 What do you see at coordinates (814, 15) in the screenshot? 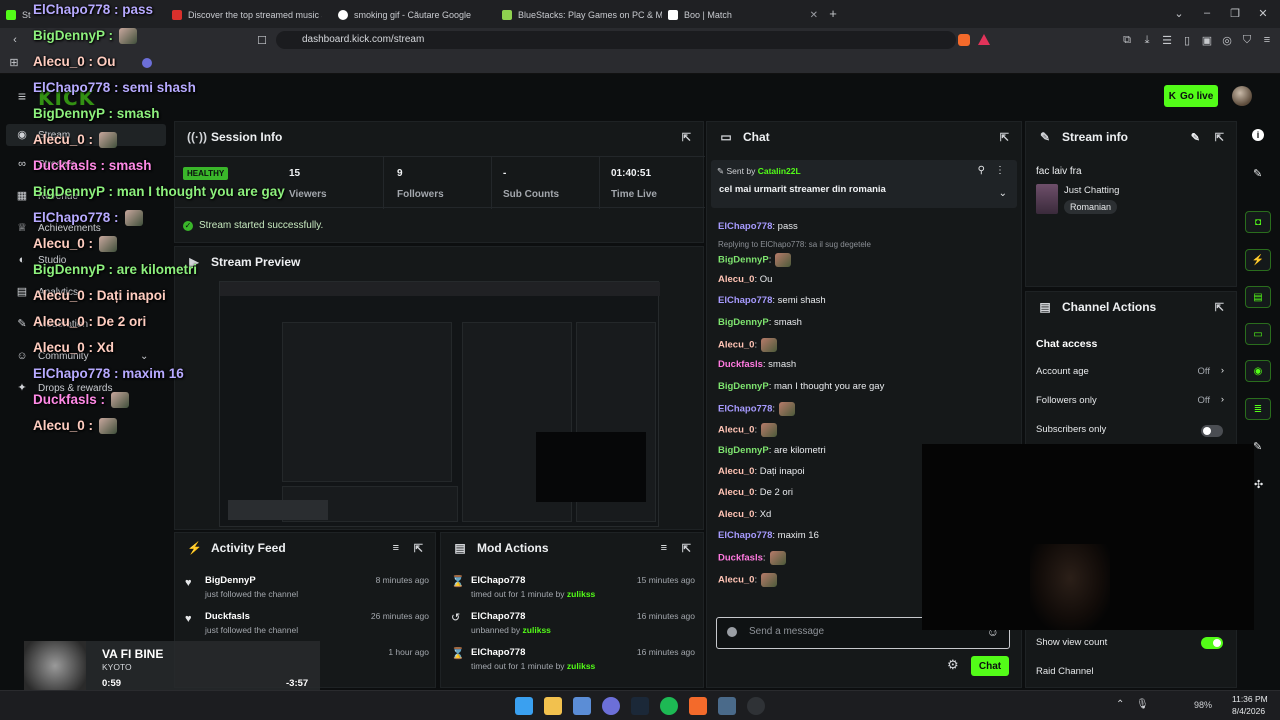
I see `close-tab-icon: ✕` at bounding box center [814, 15].